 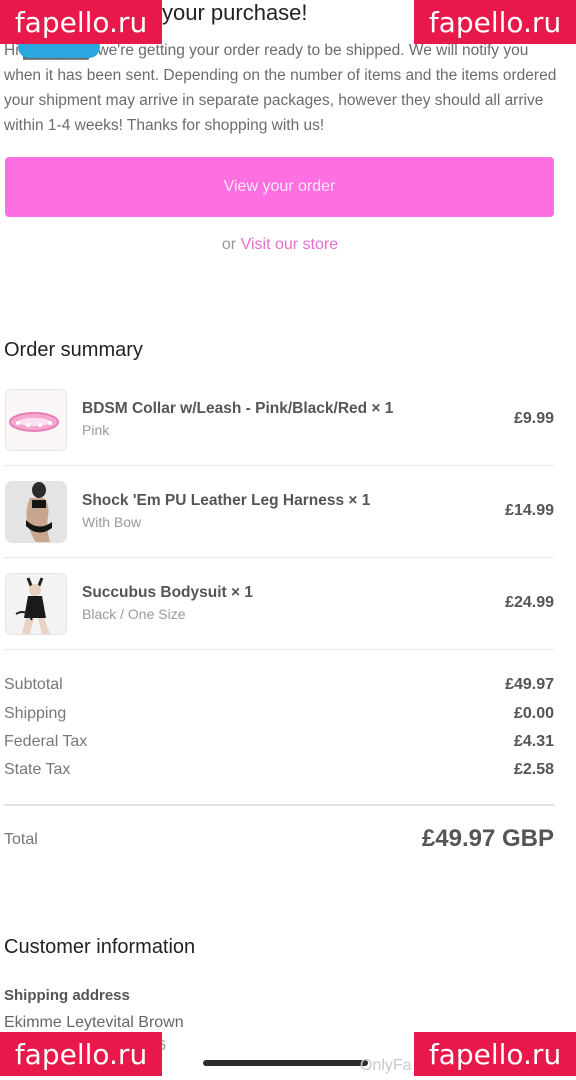 What do you see at coordinates (46, 741) in the screenshot?
I see `federal-tax-label: Federal Tax` at bounding box center [46, 741].